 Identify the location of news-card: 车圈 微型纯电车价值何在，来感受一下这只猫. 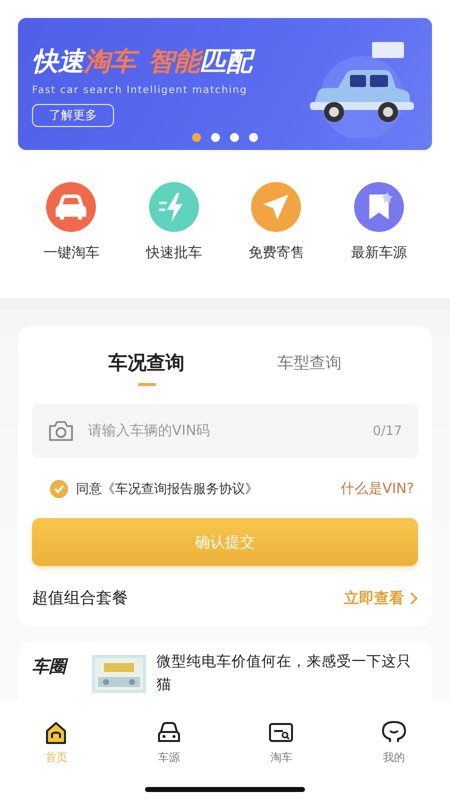
(225, 670).